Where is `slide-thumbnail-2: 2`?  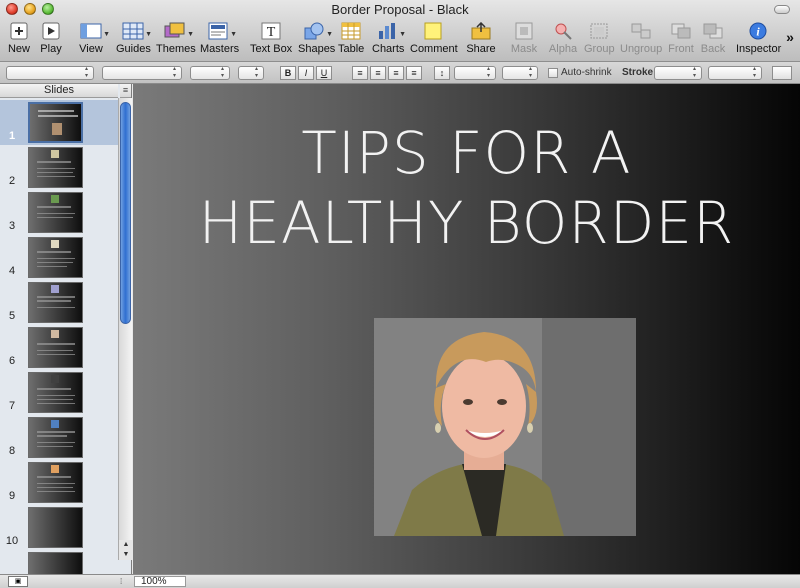 slide-thumbnail-2: 2 is located at coordinates (59, 167).